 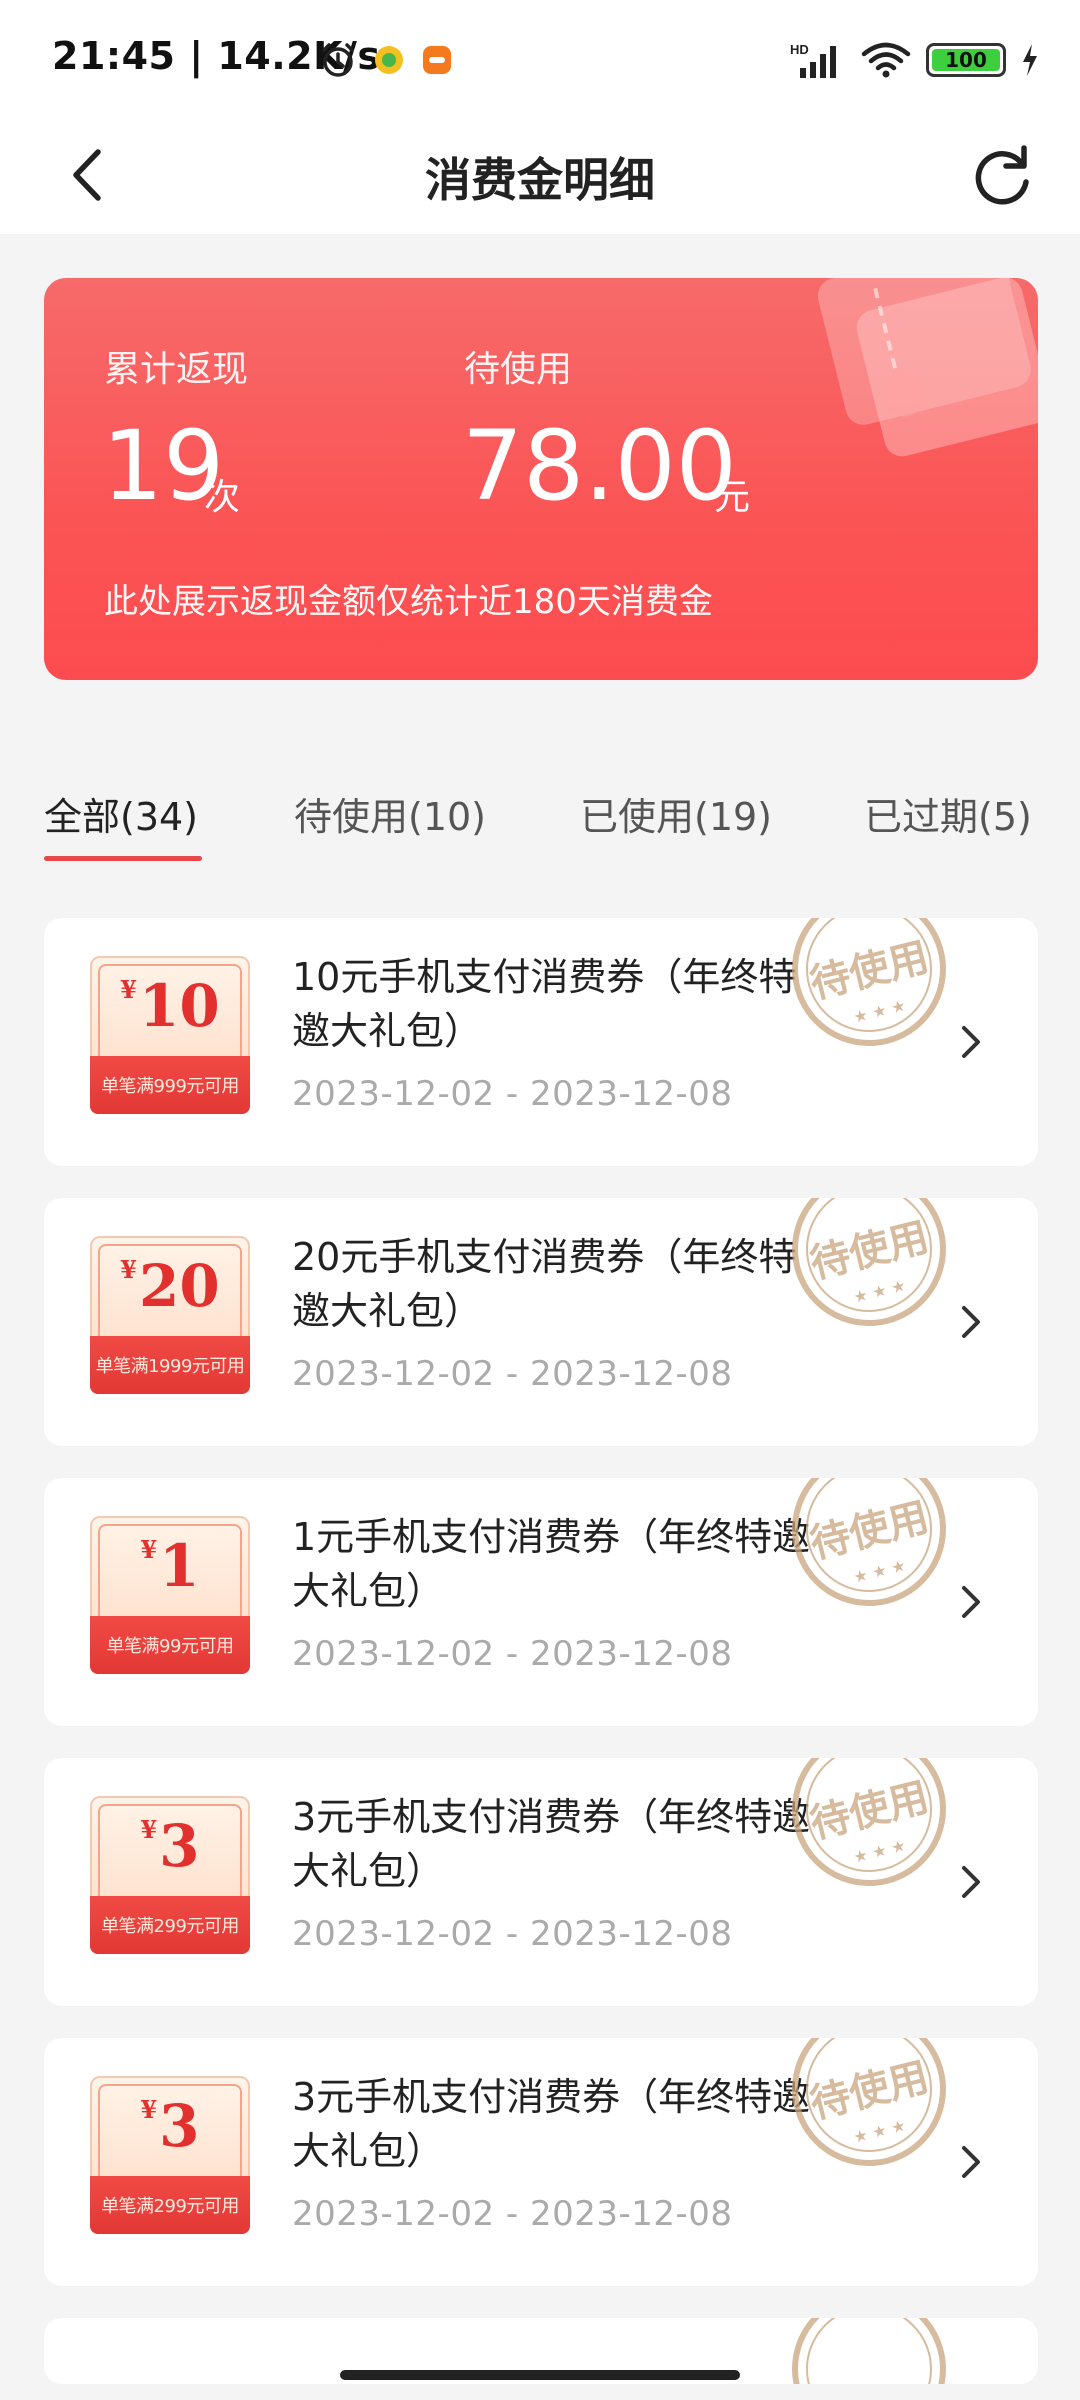 I want to click on status-bar: 21:45 | 14.2K/s HD 100, so click(x=540, y=60).